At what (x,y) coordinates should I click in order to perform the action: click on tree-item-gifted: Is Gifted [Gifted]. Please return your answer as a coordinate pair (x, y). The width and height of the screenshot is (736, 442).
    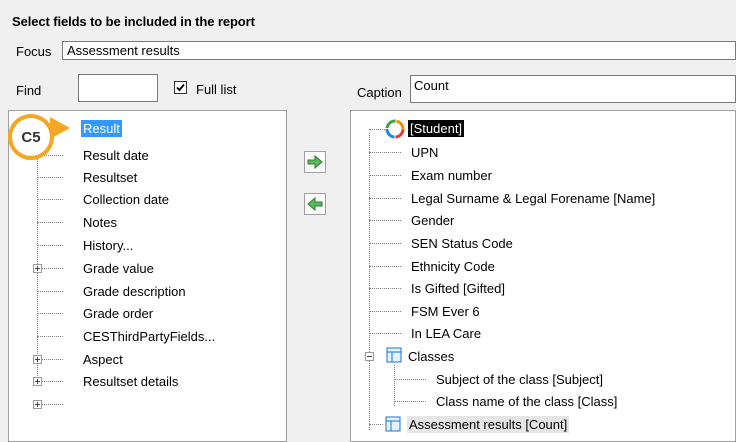
    Looking at the image, I should click on (458, 288).